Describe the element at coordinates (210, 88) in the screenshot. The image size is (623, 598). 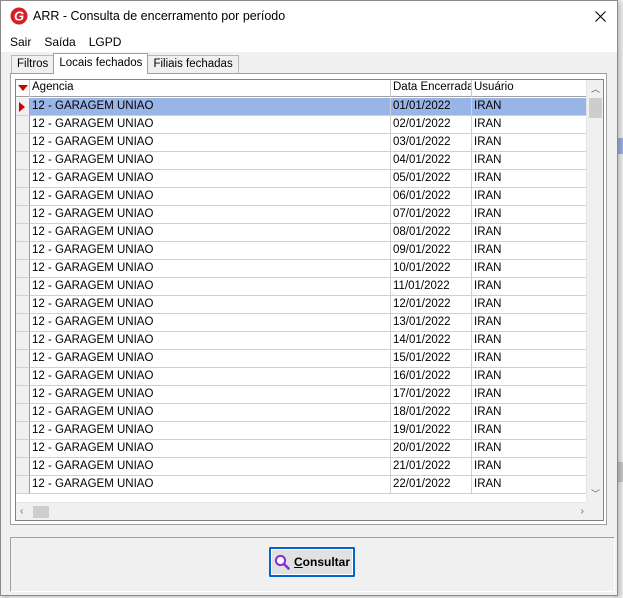
I see `column-header-agencia: Agencia` at that location.